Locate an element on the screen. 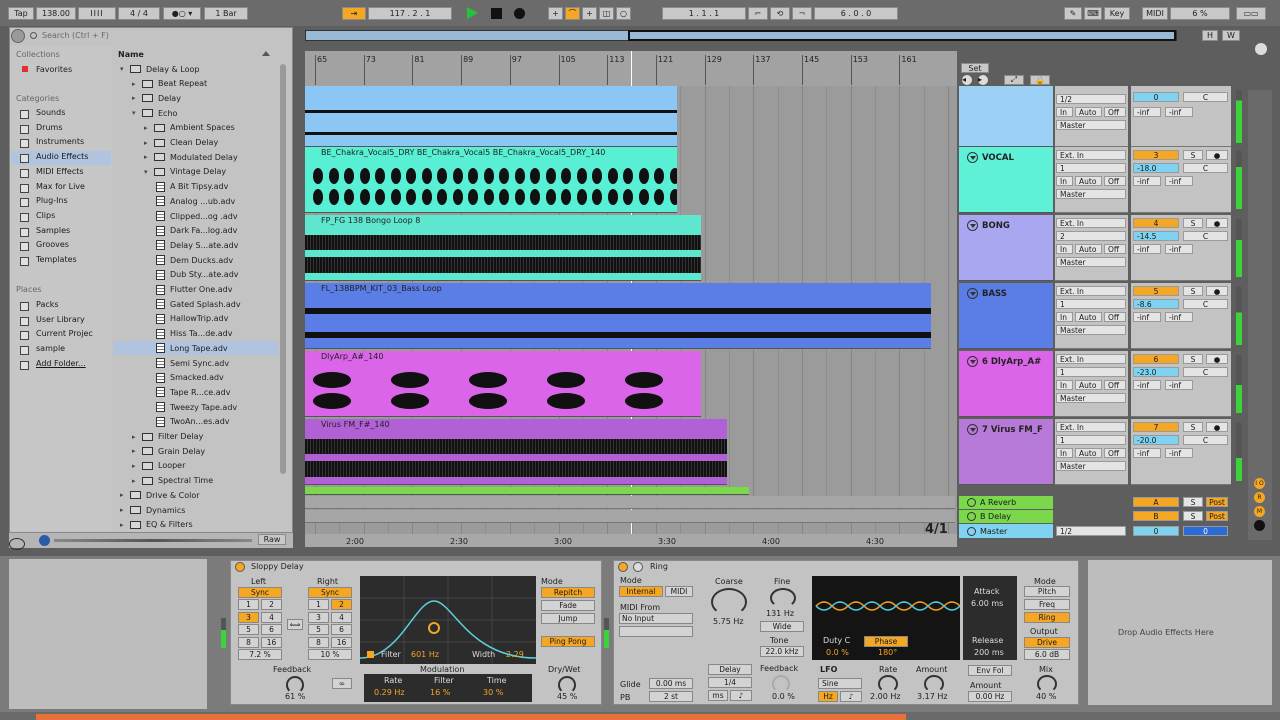 This screenshot has height=720, width=1280. preset-item: Long Tape.adv is located at coordinates (192, 348).